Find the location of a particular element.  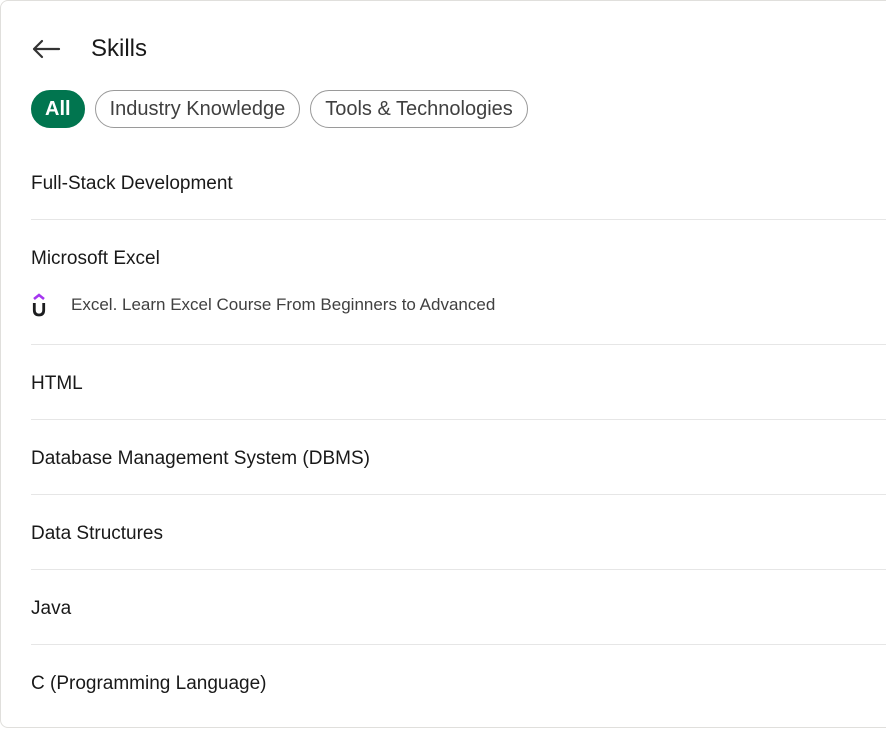

list-item: HTML is located at coordinates (458, 382).